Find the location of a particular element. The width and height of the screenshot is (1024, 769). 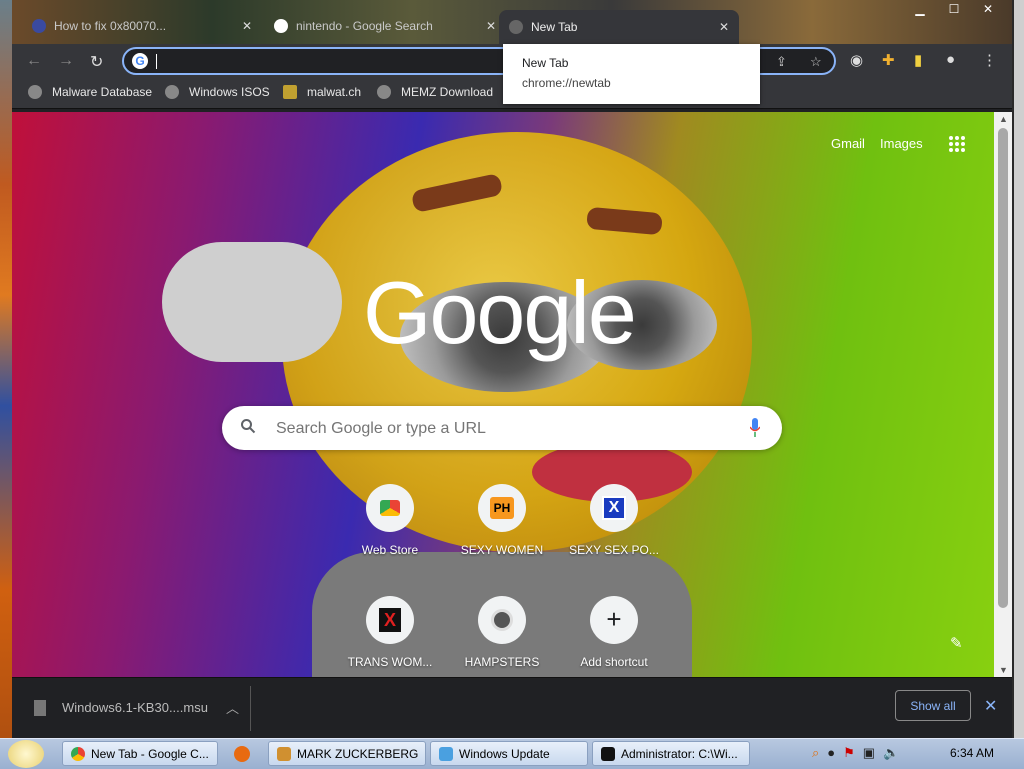

extensions-puzzle-icon: ✚ is located at coordinates (888, 60).